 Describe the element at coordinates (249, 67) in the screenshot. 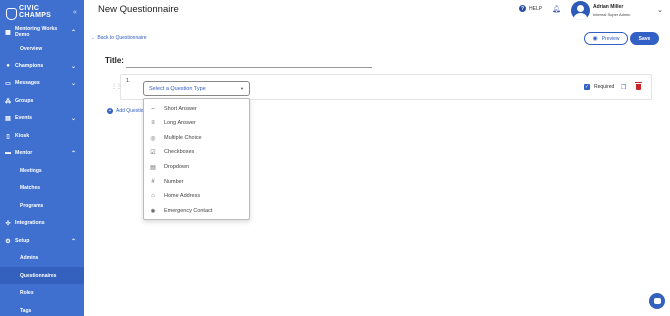

I see `title-input` at that location.